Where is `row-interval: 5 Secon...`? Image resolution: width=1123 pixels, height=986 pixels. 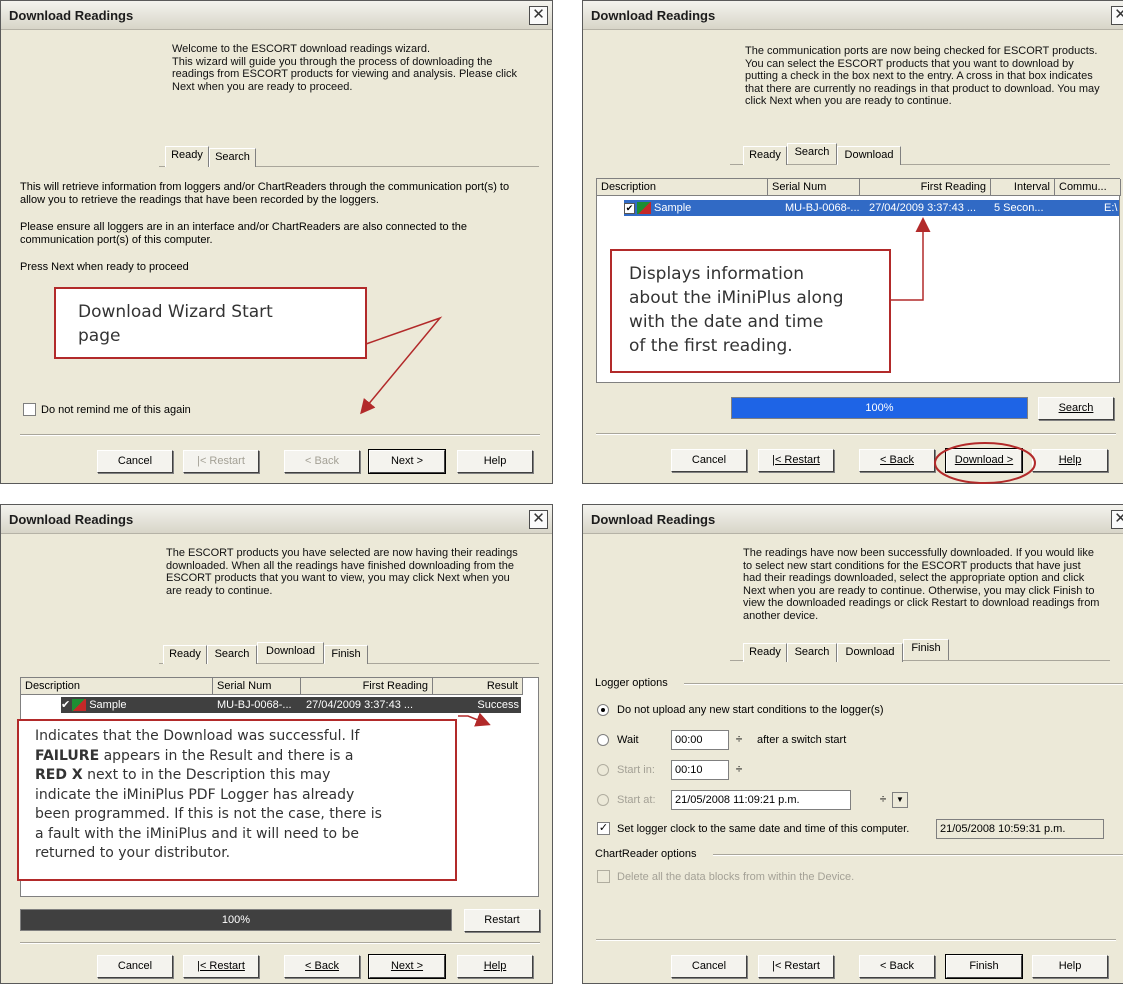 row-interval: 5 Secon... is located at coordinates (1019, 208).